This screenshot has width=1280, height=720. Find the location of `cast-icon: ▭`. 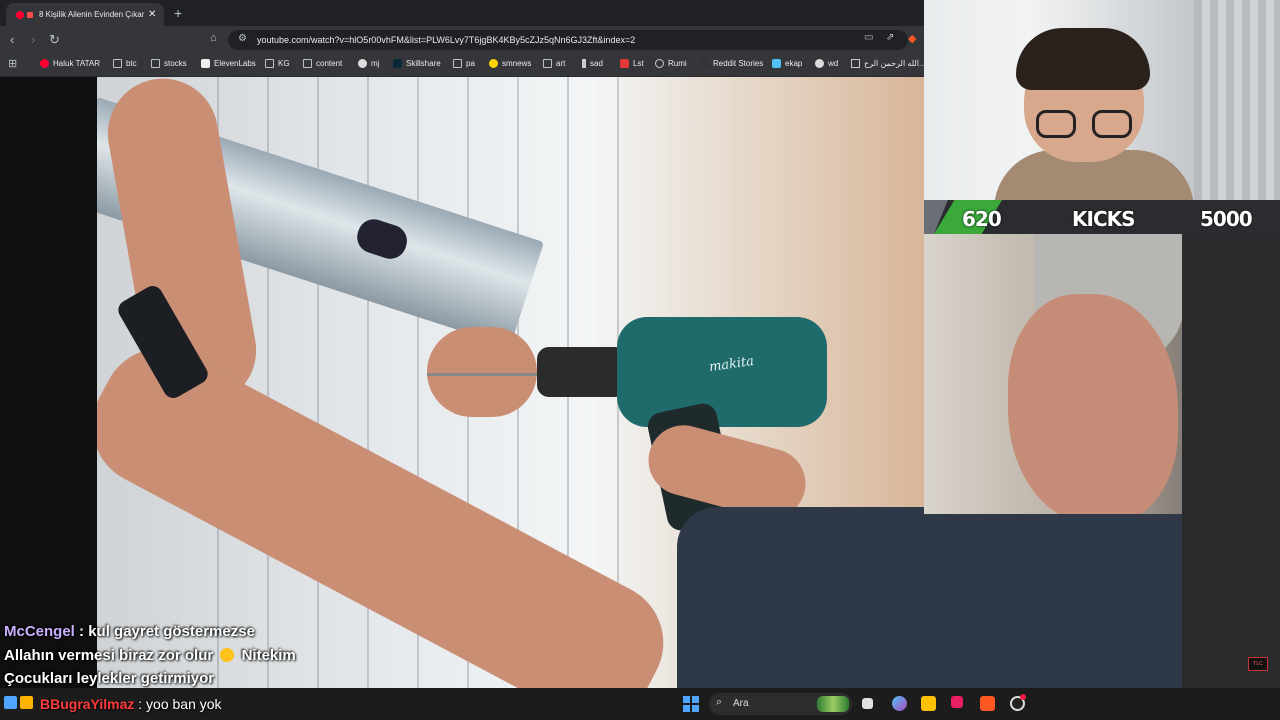

cast-icon: ▭ is located at coordinates (868, 37).